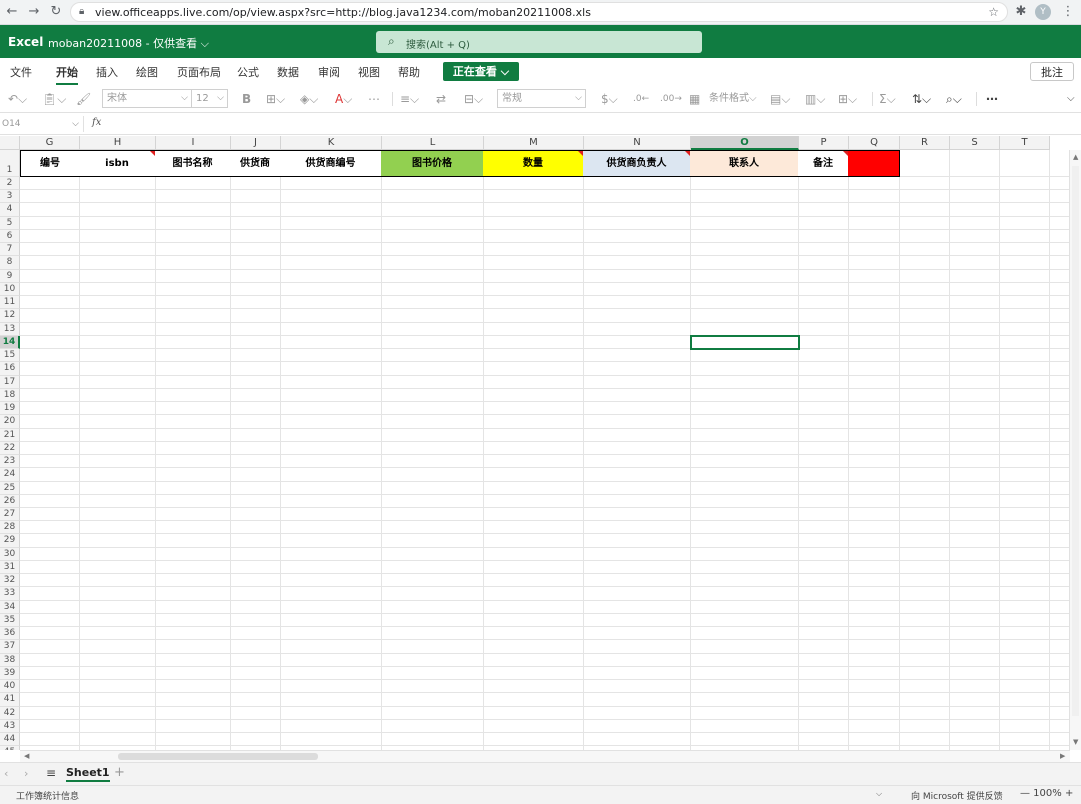  I want to click on doc-title: moban20211008 - 仅供查看 ⌵, so click(128, 43).